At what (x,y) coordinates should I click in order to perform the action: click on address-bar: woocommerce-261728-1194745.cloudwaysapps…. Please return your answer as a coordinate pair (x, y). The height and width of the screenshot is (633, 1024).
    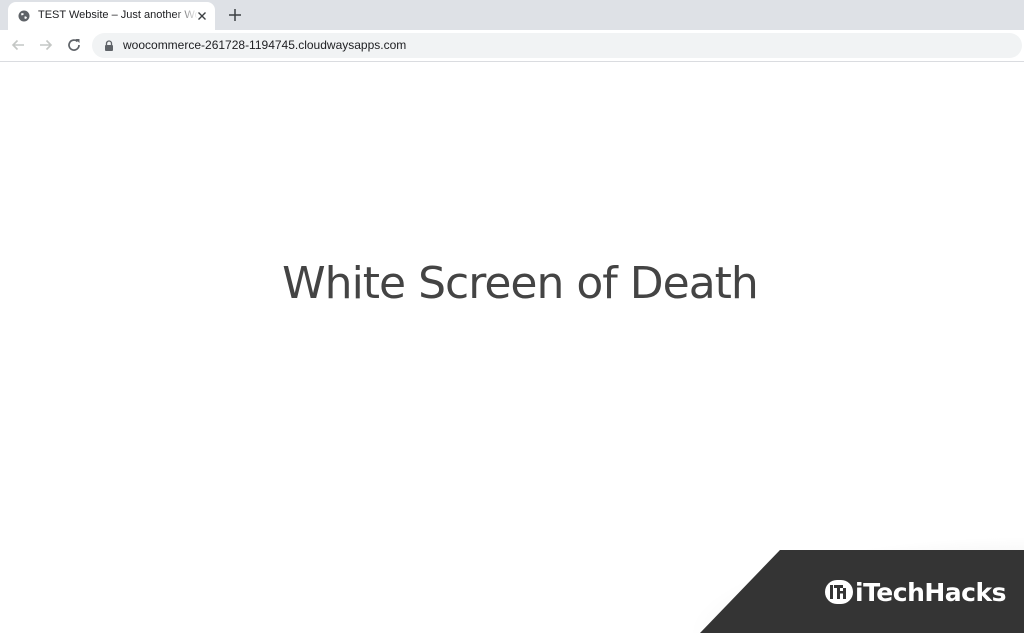
    Looking at the image, I should click on (557, 45).